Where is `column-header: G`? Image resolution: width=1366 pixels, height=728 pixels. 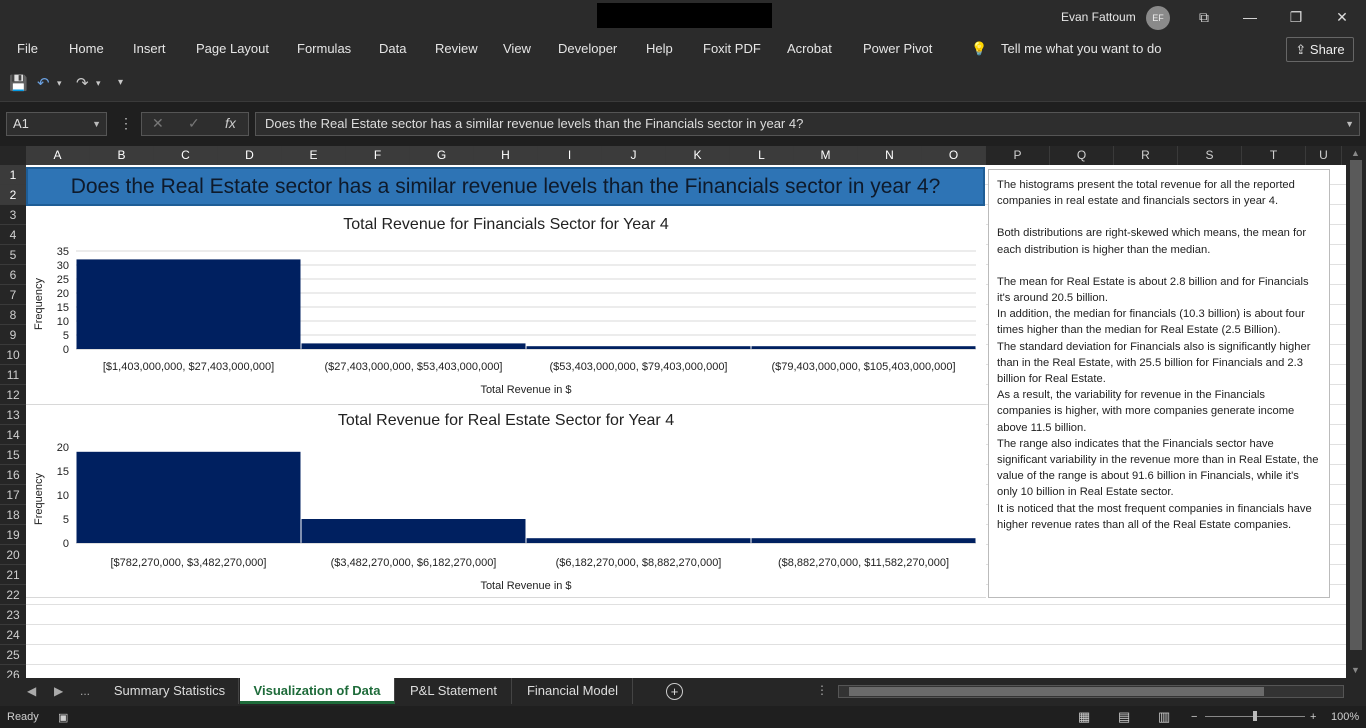
column-header: G is located at coordinates (442, 155).